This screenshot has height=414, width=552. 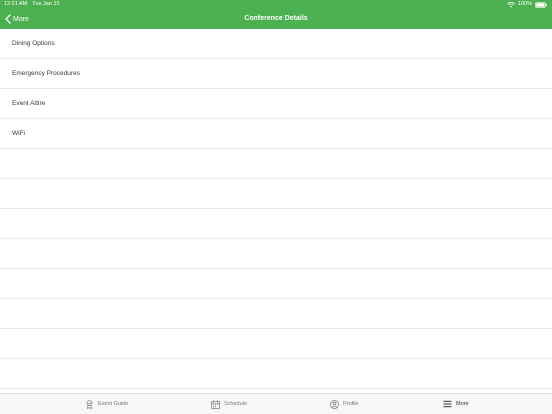 What do you see at coordinates (33, 43) in the screenshot?
I see `list-item-label: Dining Options` at bounding box center [33, 43].